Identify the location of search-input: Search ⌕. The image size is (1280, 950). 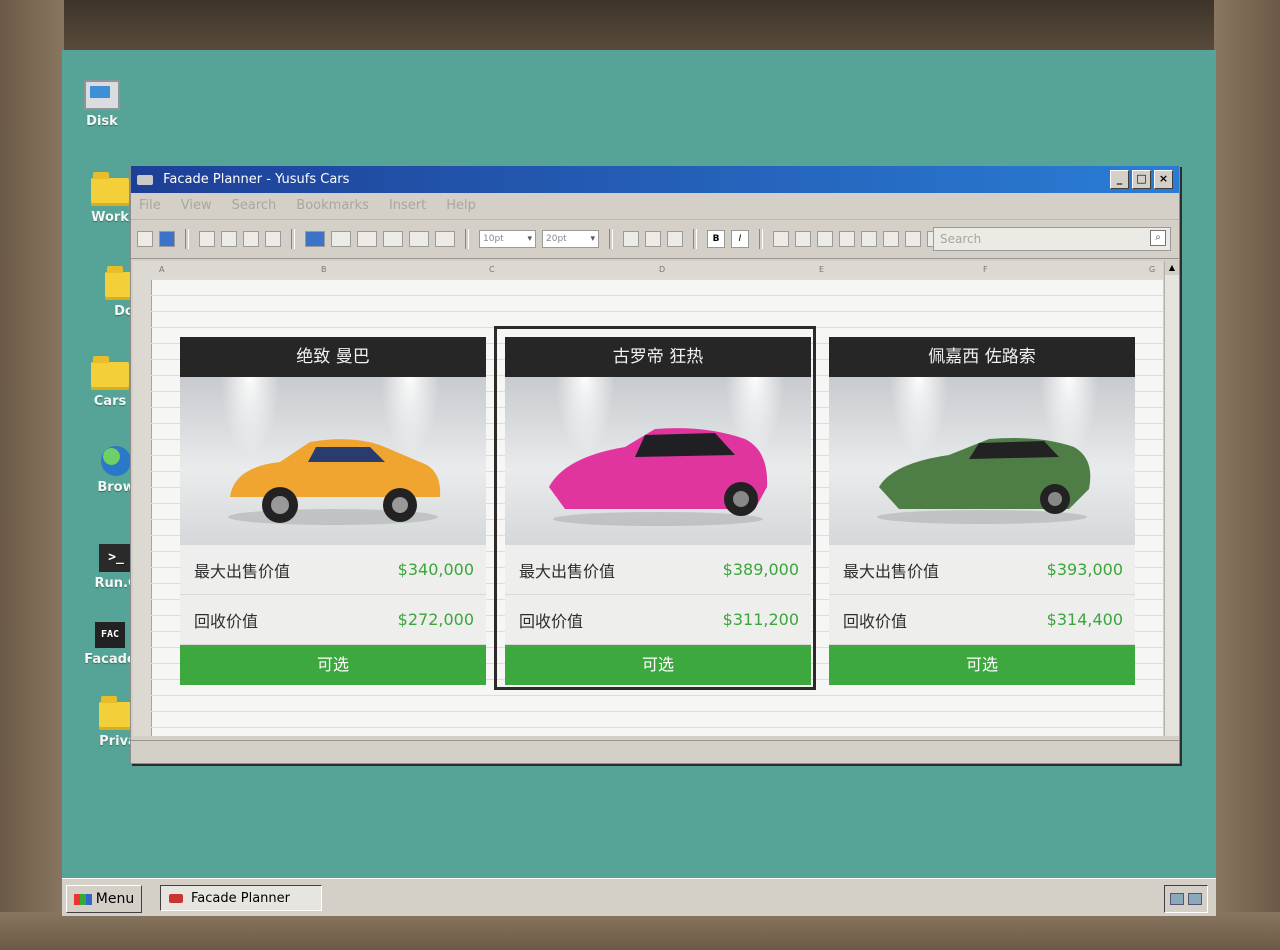
(1052, 239).